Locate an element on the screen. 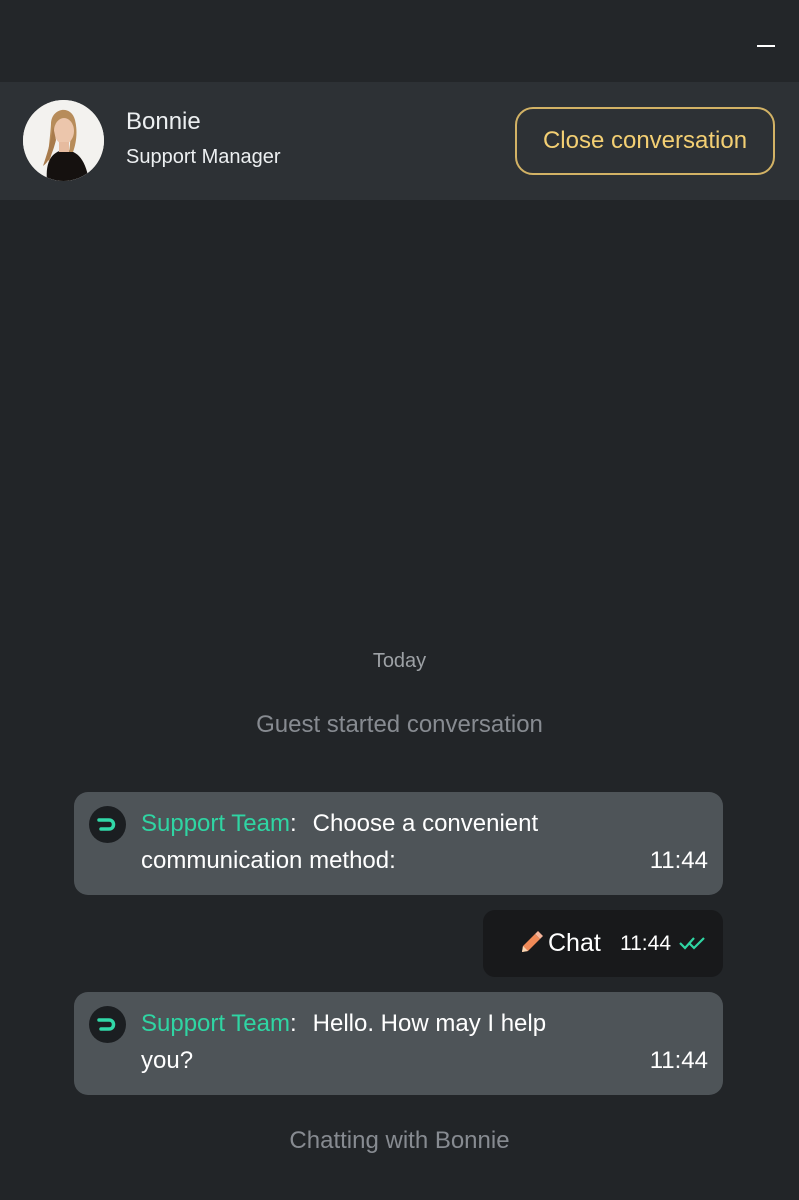  widget-top-bar is located at coordinates (399, 41).